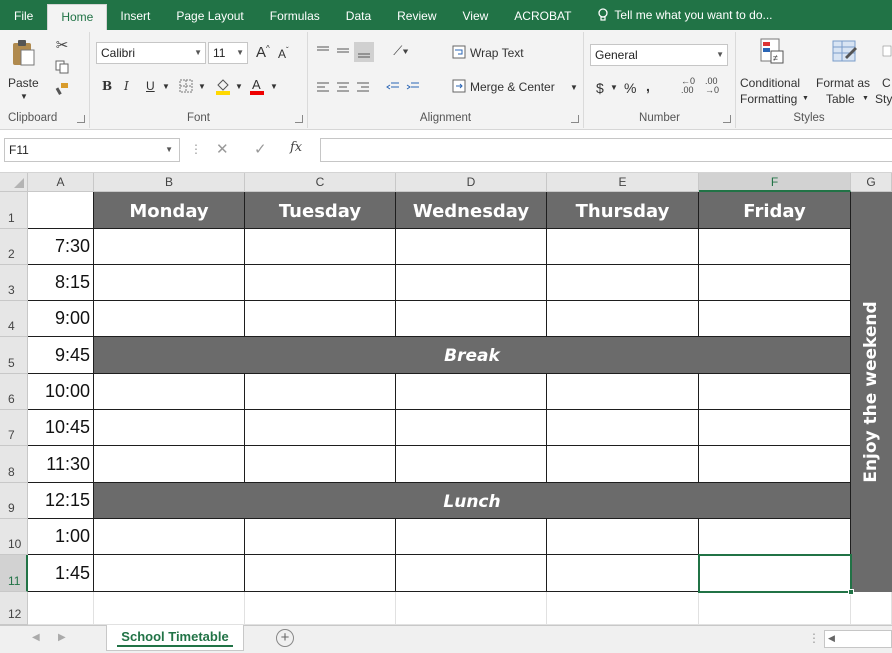 This screenshot has height=653, width=892. What do you see at coordinates (61, 283) in the screenshot?
I see `time-cell: 8:15` at bounding box center [61, 283].